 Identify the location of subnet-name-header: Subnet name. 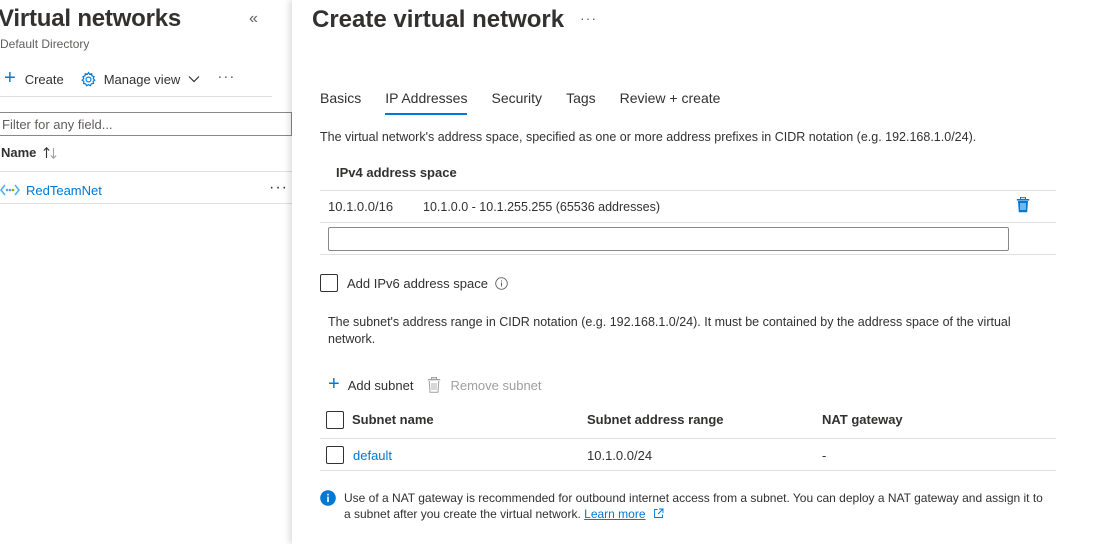
(393, 419).